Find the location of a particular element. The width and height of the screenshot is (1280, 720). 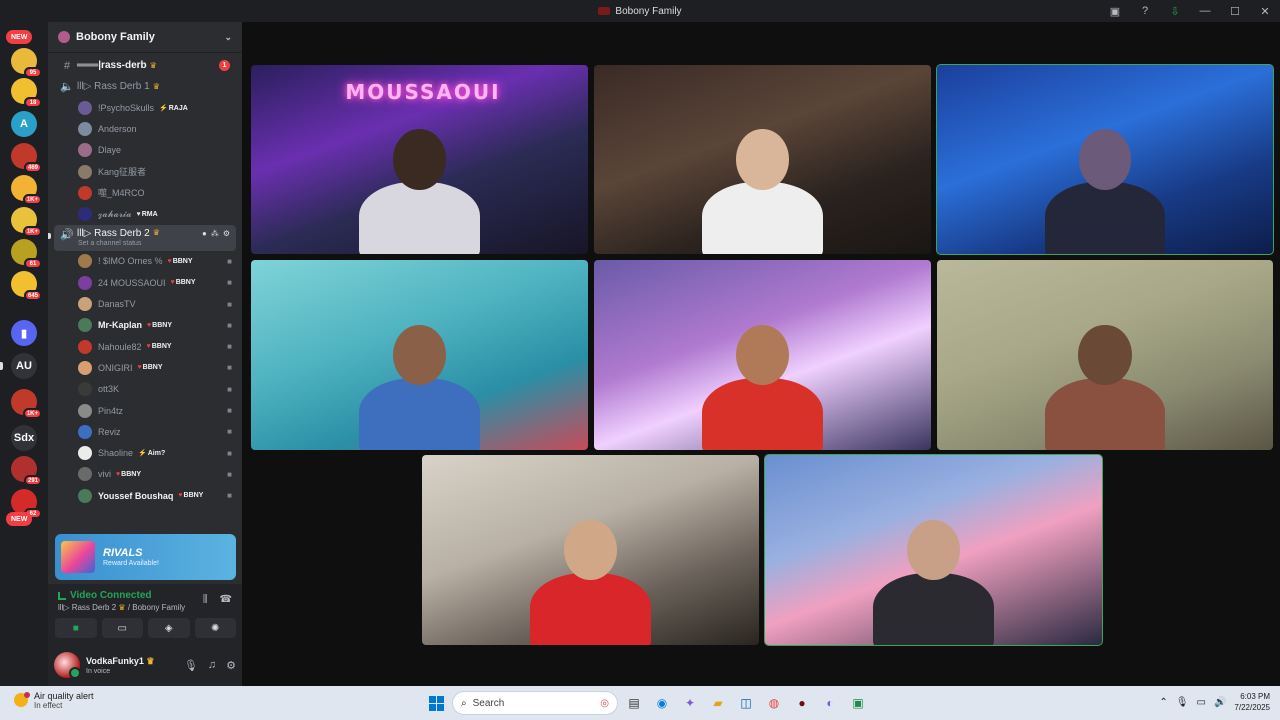

add-user-icon: ⁂ is located at coordinates (215, 233).